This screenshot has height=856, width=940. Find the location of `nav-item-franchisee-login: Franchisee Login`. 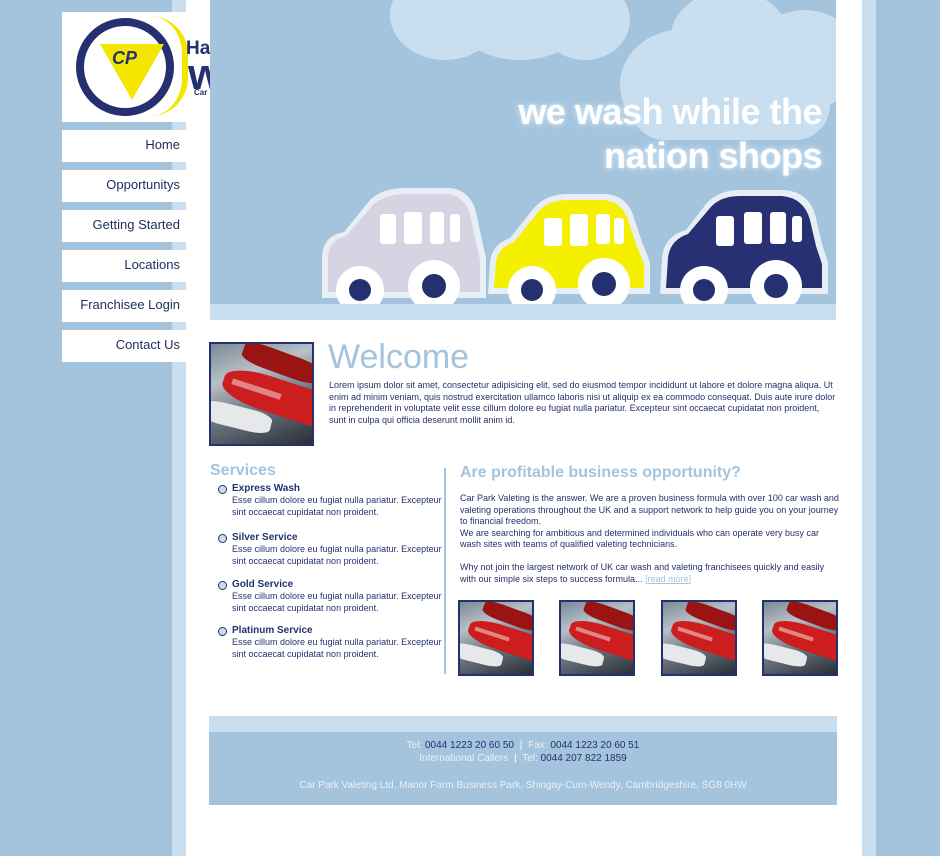

nav-item-franchisee-login: Franchisee Login is located at coordinates (125, 306).